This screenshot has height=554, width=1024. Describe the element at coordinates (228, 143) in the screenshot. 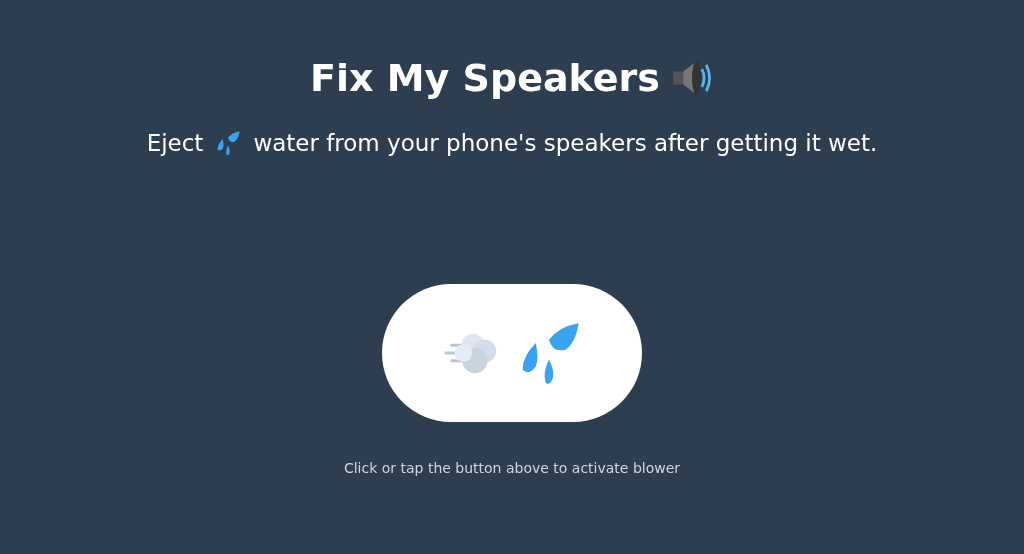

I see `droplets-icon` at that location.